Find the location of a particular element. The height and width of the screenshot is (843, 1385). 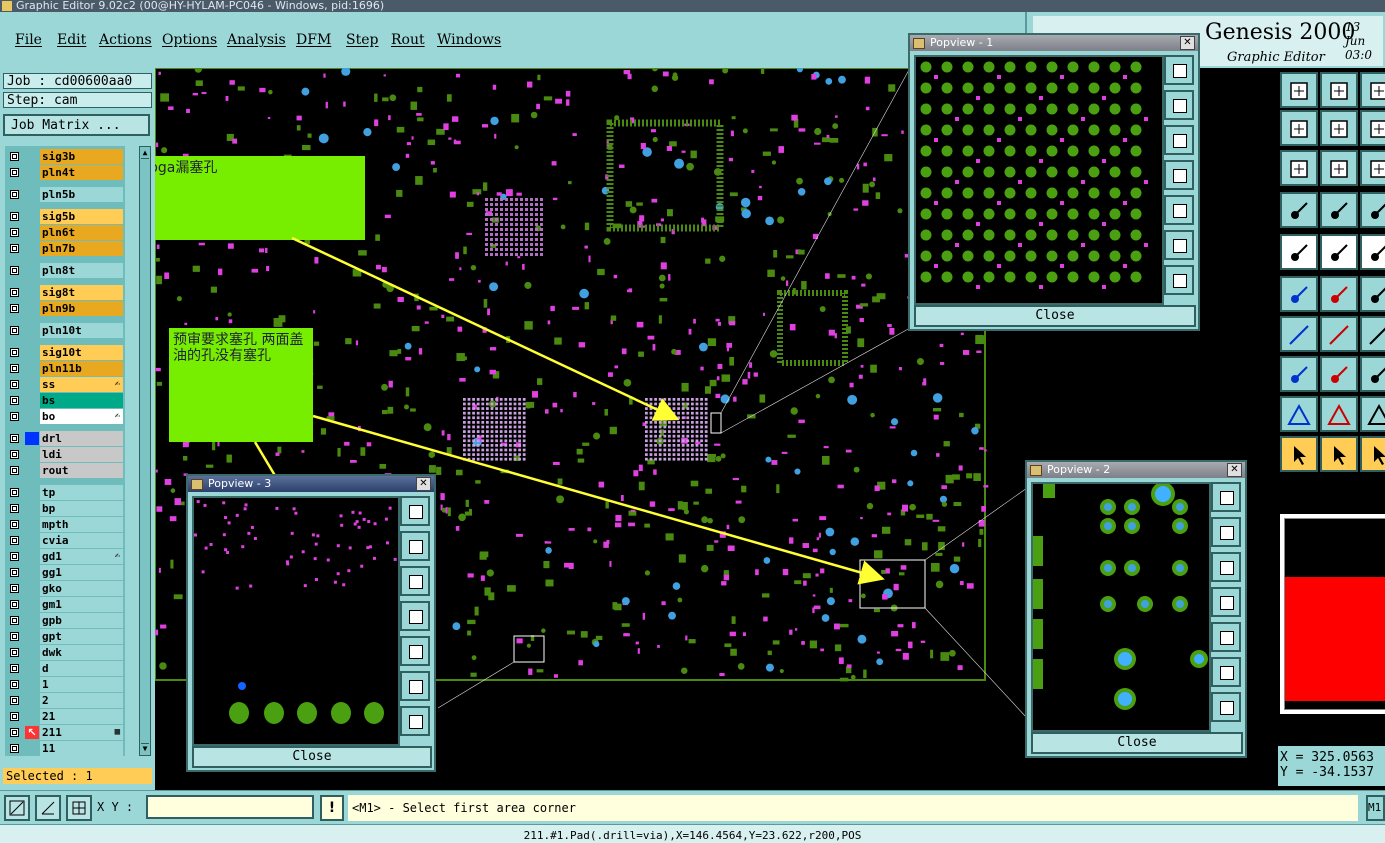

layer-row-ldi: ldi is located at coordinates (65, 454).